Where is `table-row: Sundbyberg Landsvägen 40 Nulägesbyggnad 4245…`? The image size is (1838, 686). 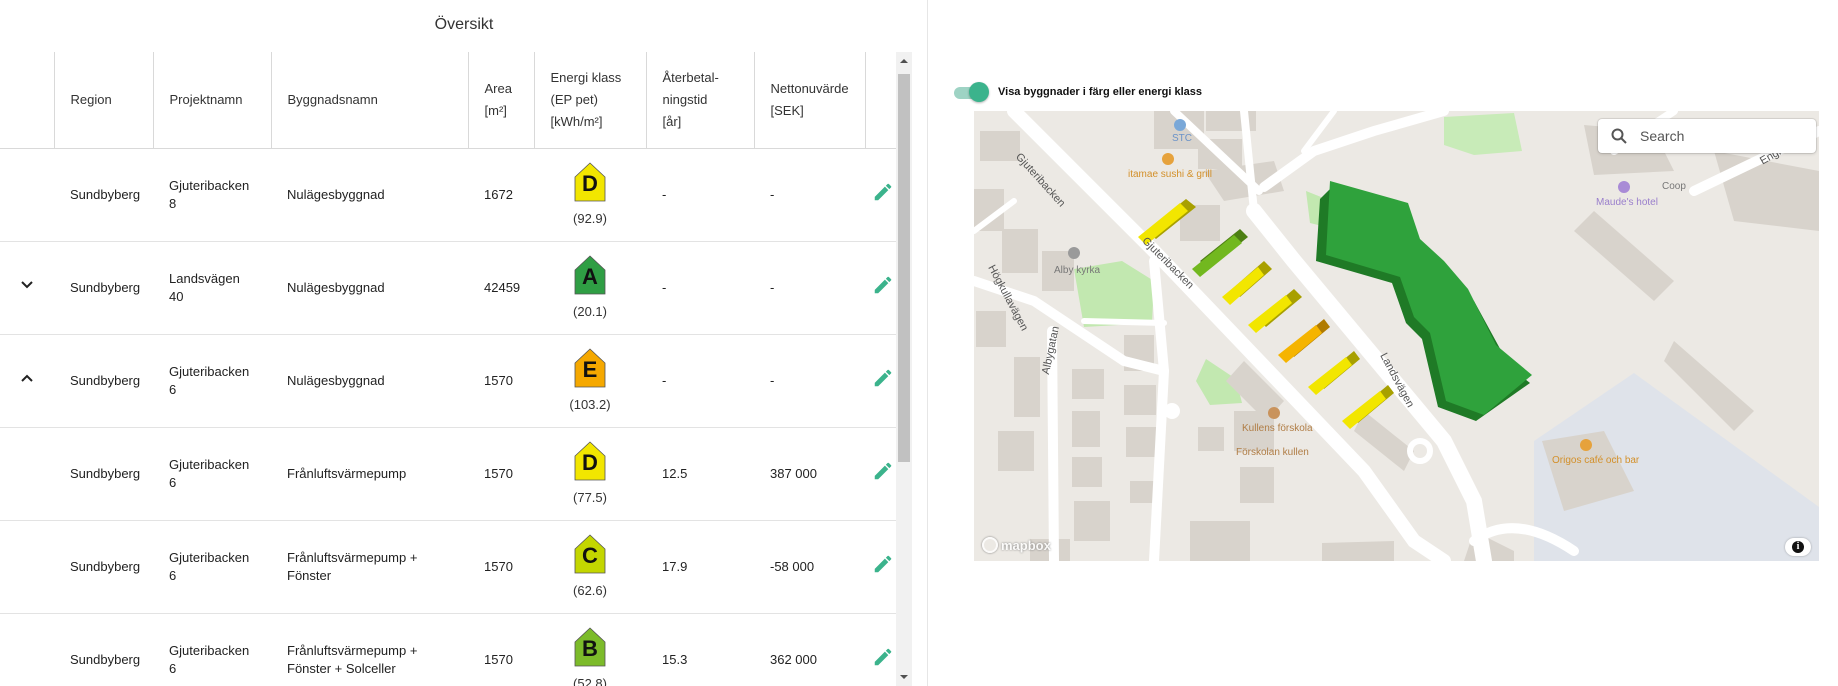 table-row: Sundbyberg Landsvägen 40 Nulägesbyggnad 4245… is located at coordinates (450, 288).